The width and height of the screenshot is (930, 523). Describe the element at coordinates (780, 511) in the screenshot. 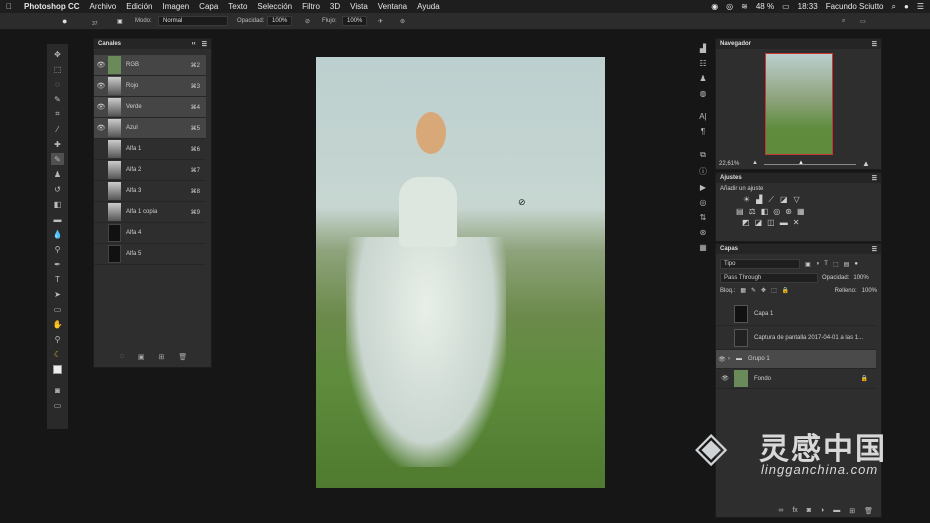

I see `link-icon: ∞` at that location.